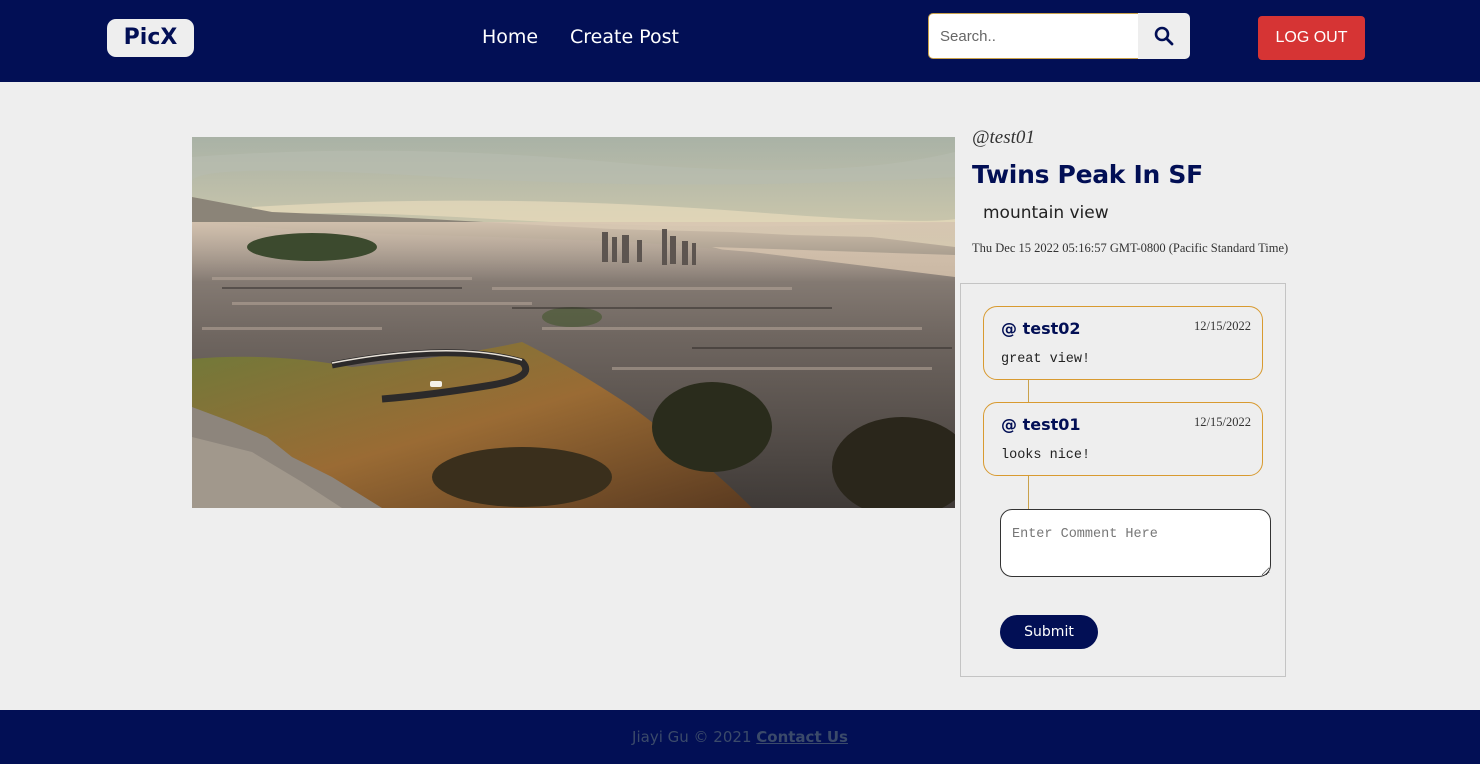 The width and height of the screenshot is (1480, 764). I want to click on navbar: PicX Home Create Post LOG OUT, so click(740, 41).